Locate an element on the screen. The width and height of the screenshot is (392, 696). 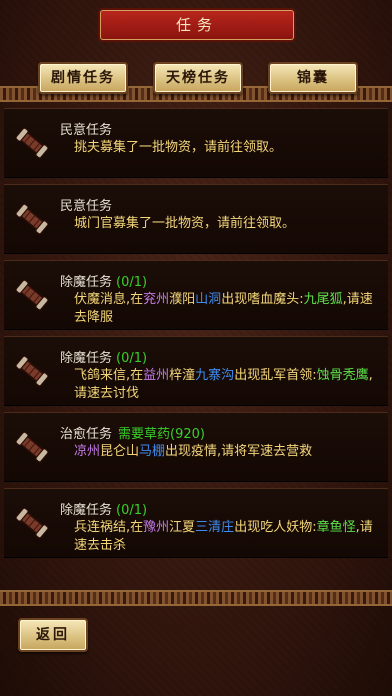
page-title: 任务 is located at coordinates (197, 25).